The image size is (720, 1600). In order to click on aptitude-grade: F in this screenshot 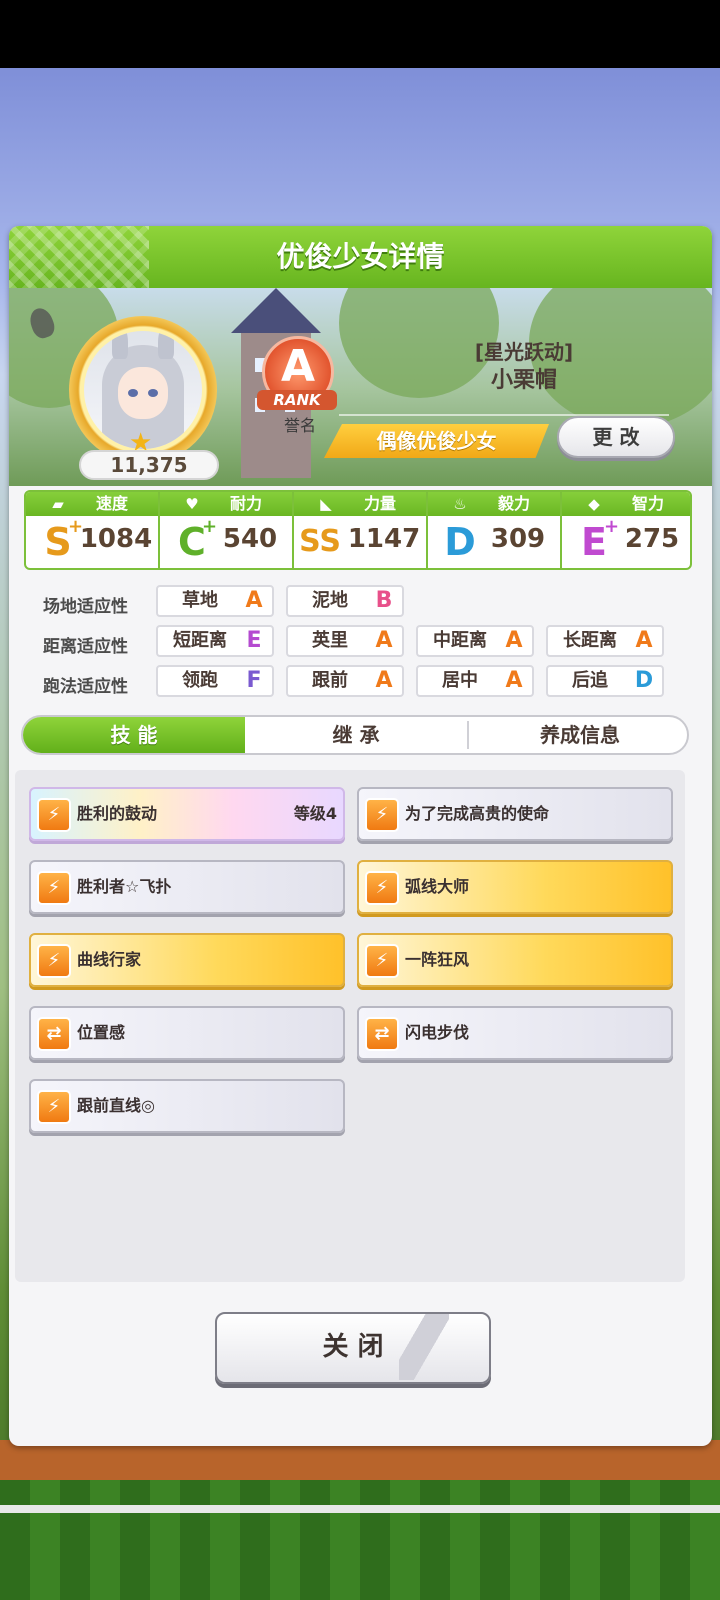, I will do `click(254, 680)`.